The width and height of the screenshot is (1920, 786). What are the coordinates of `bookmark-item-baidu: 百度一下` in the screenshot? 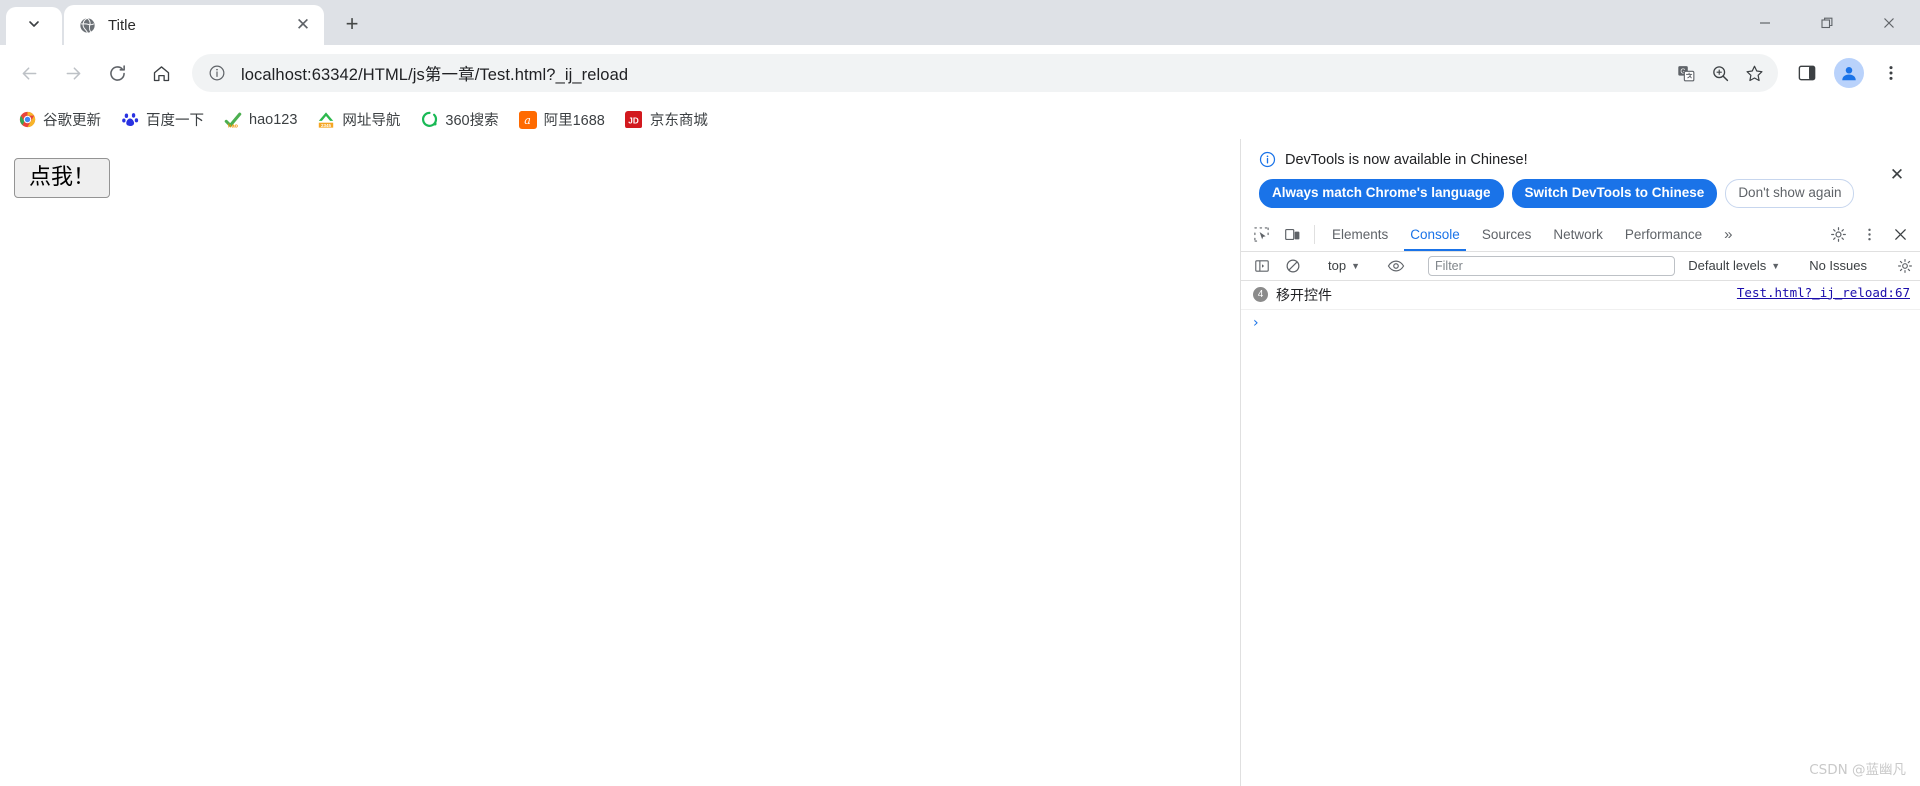 It's located at (162, 120).